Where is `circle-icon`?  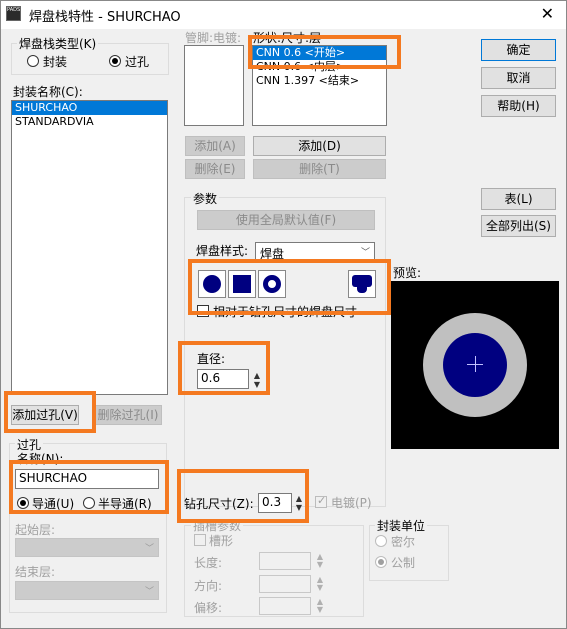
circle-icon is located at coordinates (212, 284).